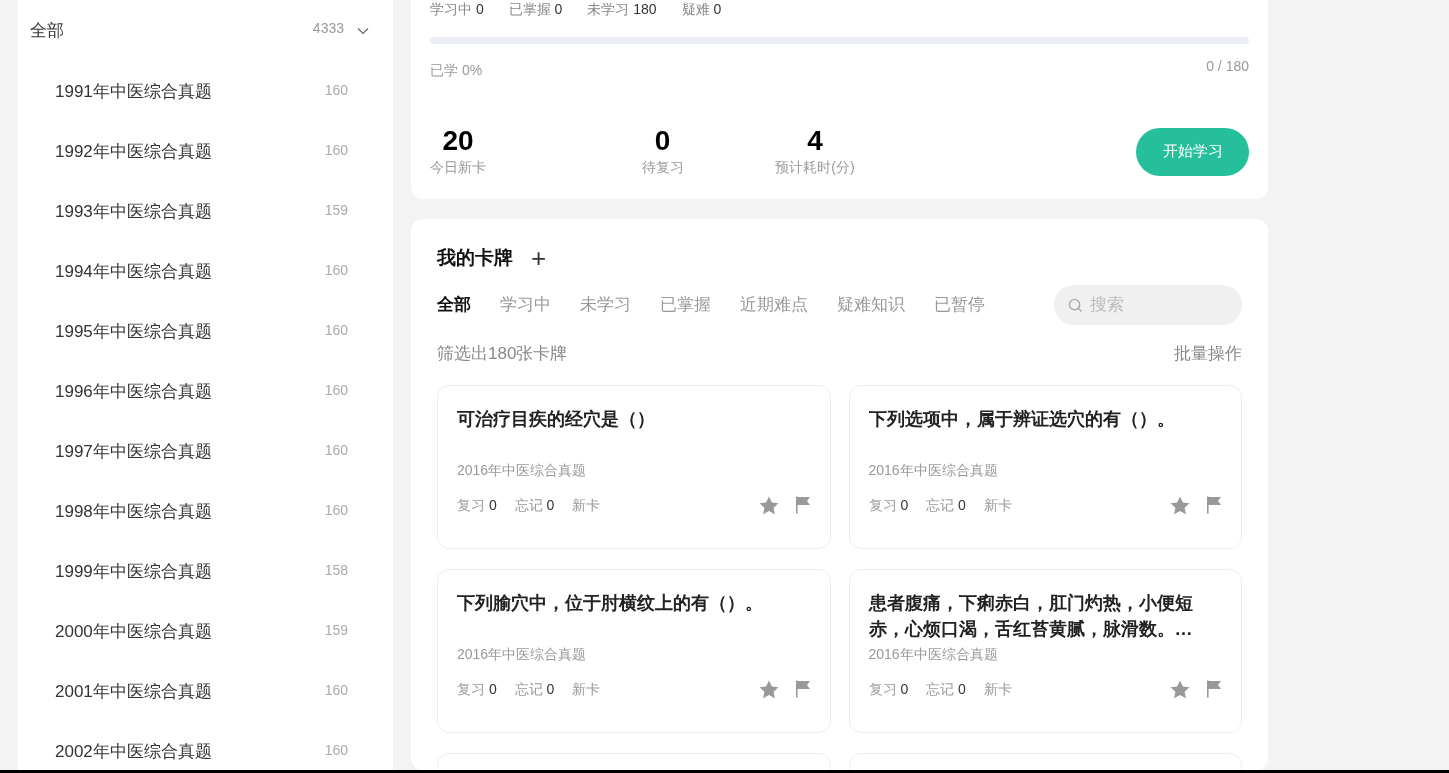 This screenshot has width=1449, height=773. Describe the element at coordinates (190, 632) in the screenshot. I see `tree-item: 2000年中医综合真题` at that location.